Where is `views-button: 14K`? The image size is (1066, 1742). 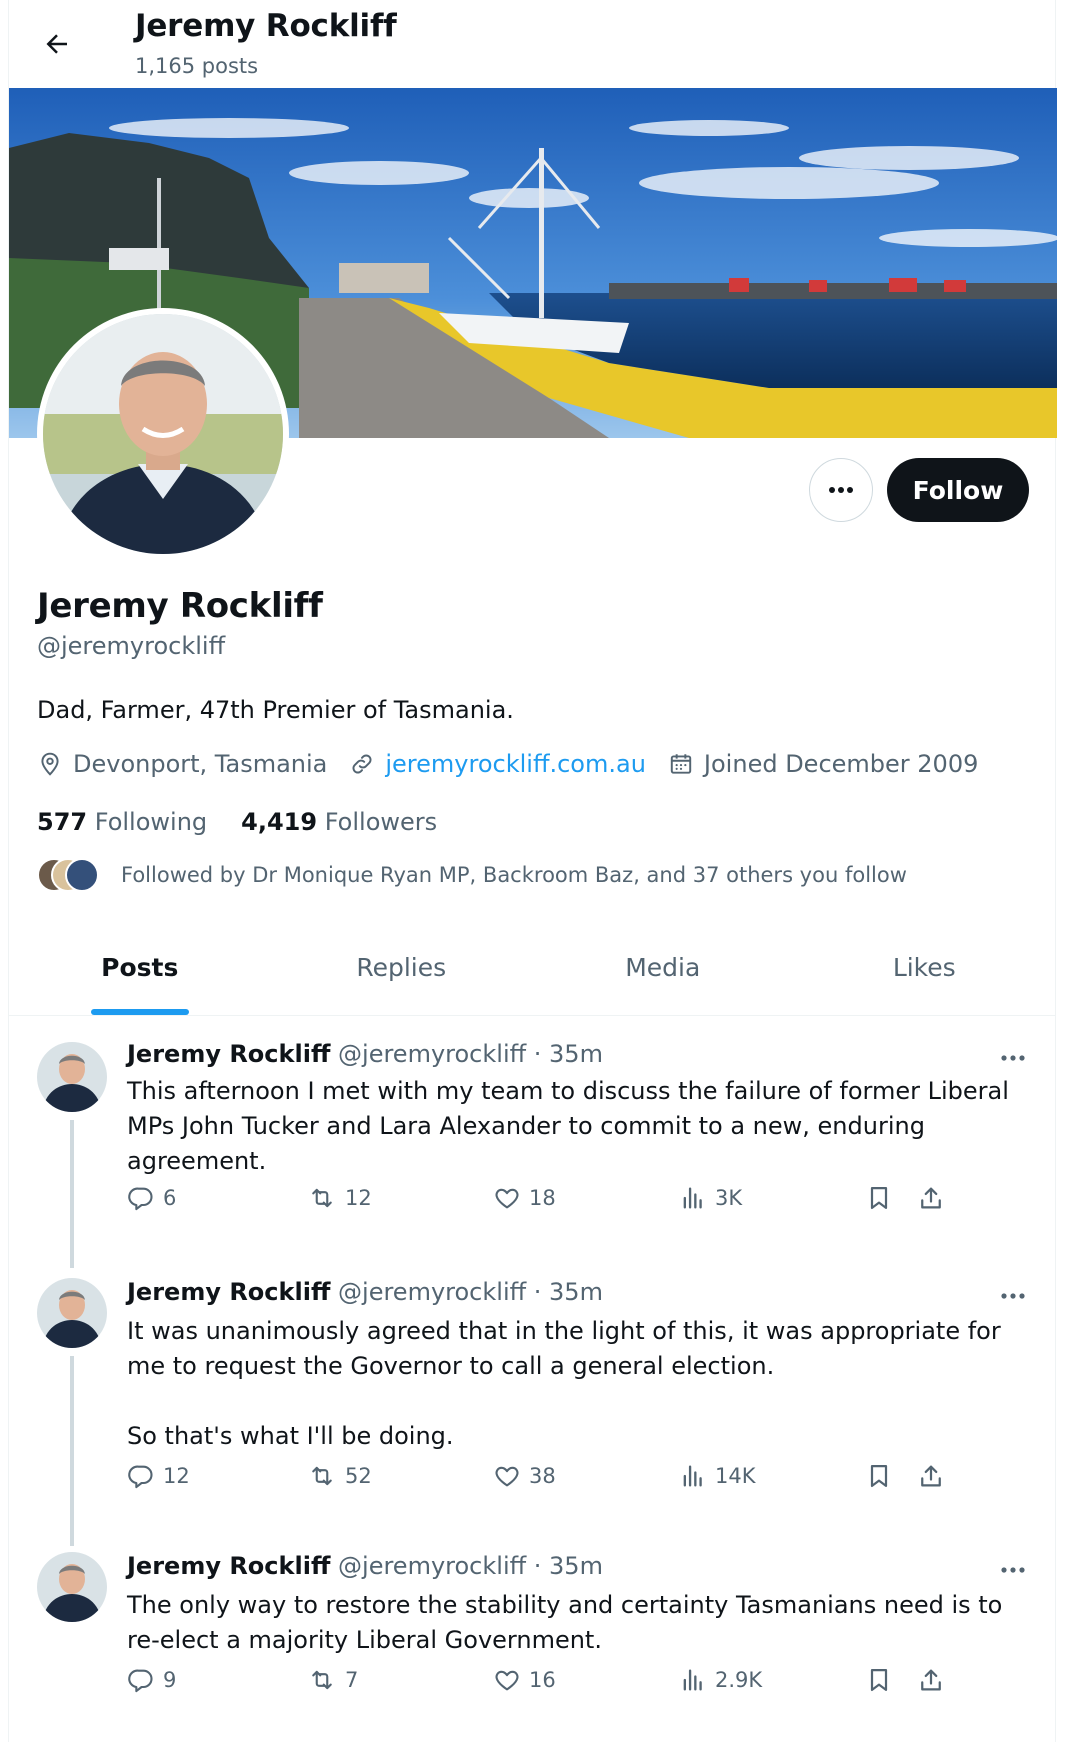
views-button: 14K is located at coordinates (717, 1476).